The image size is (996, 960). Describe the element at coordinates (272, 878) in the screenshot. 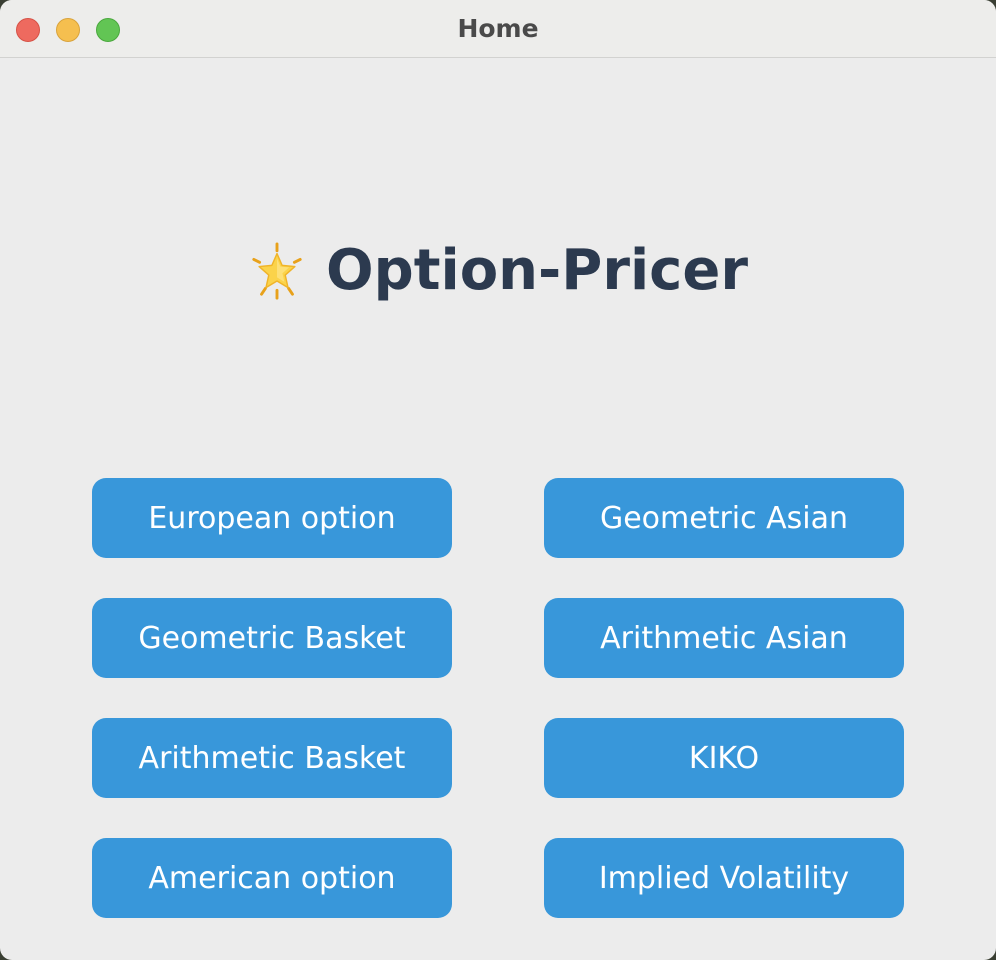

I see `american-option-button: American option` at that location.